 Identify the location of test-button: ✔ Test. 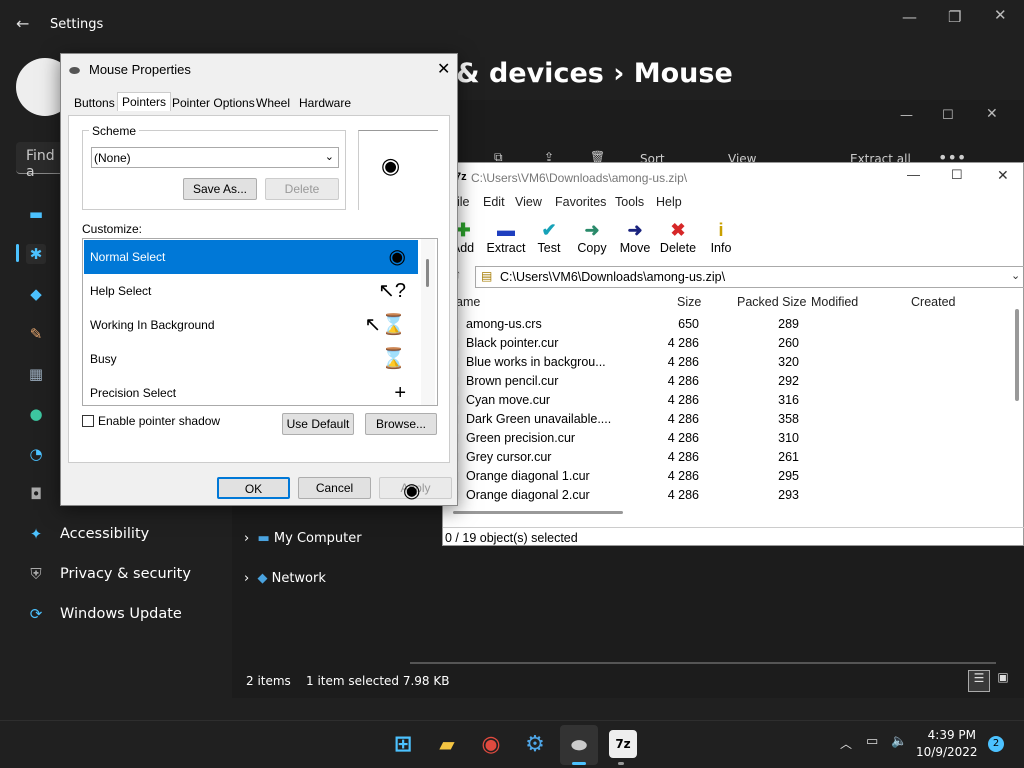
(549, 237).